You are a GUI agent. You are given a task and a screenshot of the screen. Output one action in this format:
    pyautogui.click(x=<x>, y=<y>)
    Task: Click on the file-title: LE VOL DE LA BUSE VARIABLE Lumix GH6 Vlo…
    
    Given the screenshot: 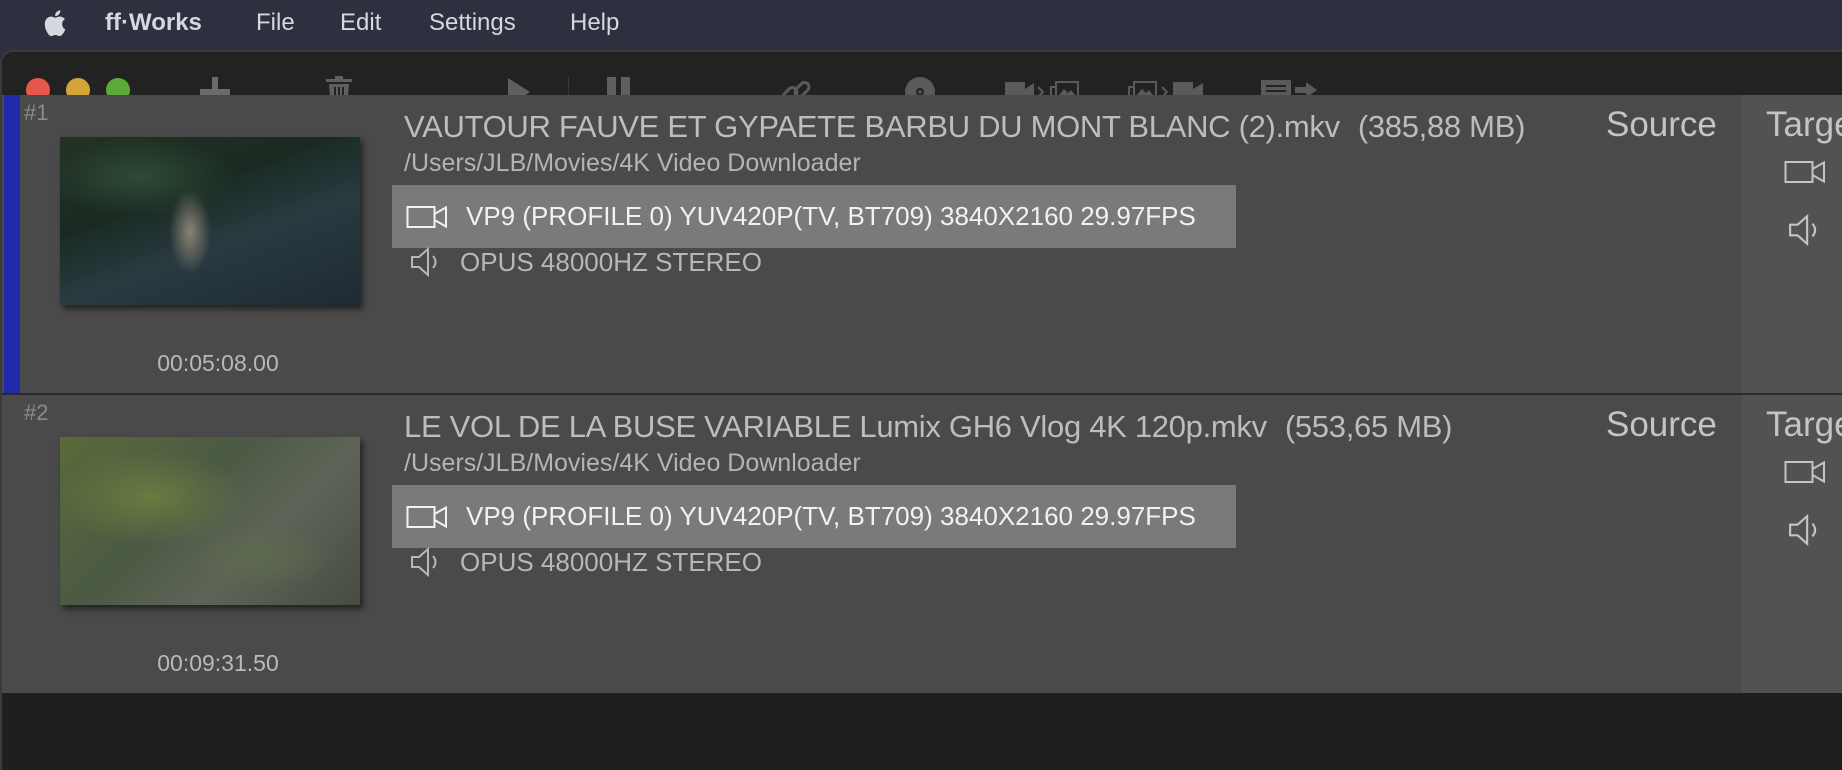 What is the action you would take?
    pyautogui.click(x=928, y=427)
    